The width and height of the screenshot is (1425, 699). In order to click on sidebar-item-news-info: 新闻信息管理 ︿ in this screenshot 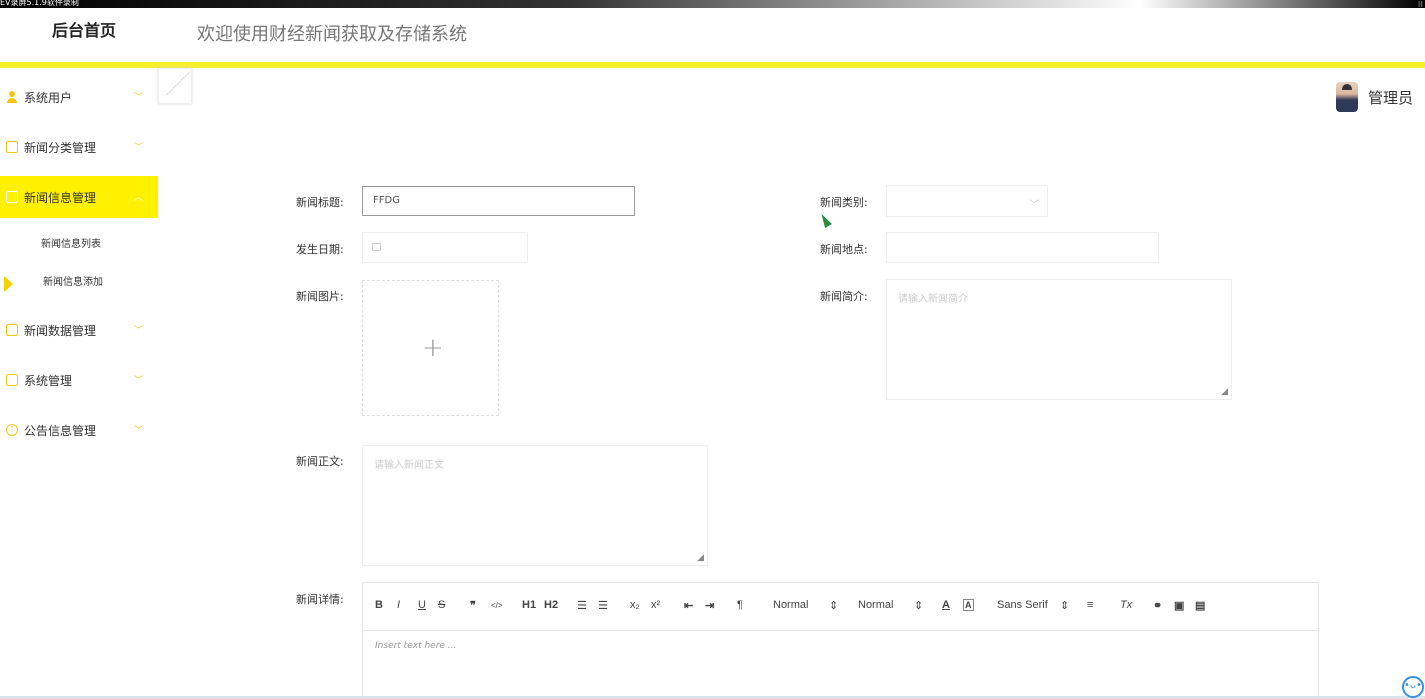, I will do `click(79, 197)`.